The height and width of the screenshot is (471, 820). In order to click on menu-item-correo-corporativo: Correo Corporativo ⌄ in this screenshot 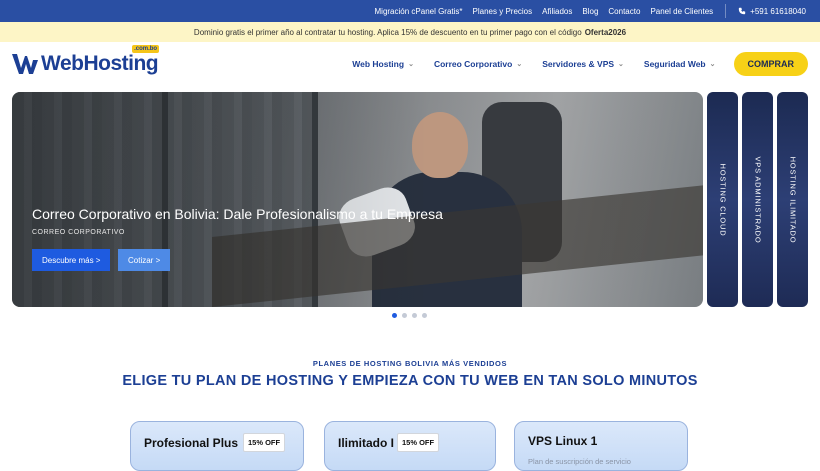, I will do `click(478, 64)`.